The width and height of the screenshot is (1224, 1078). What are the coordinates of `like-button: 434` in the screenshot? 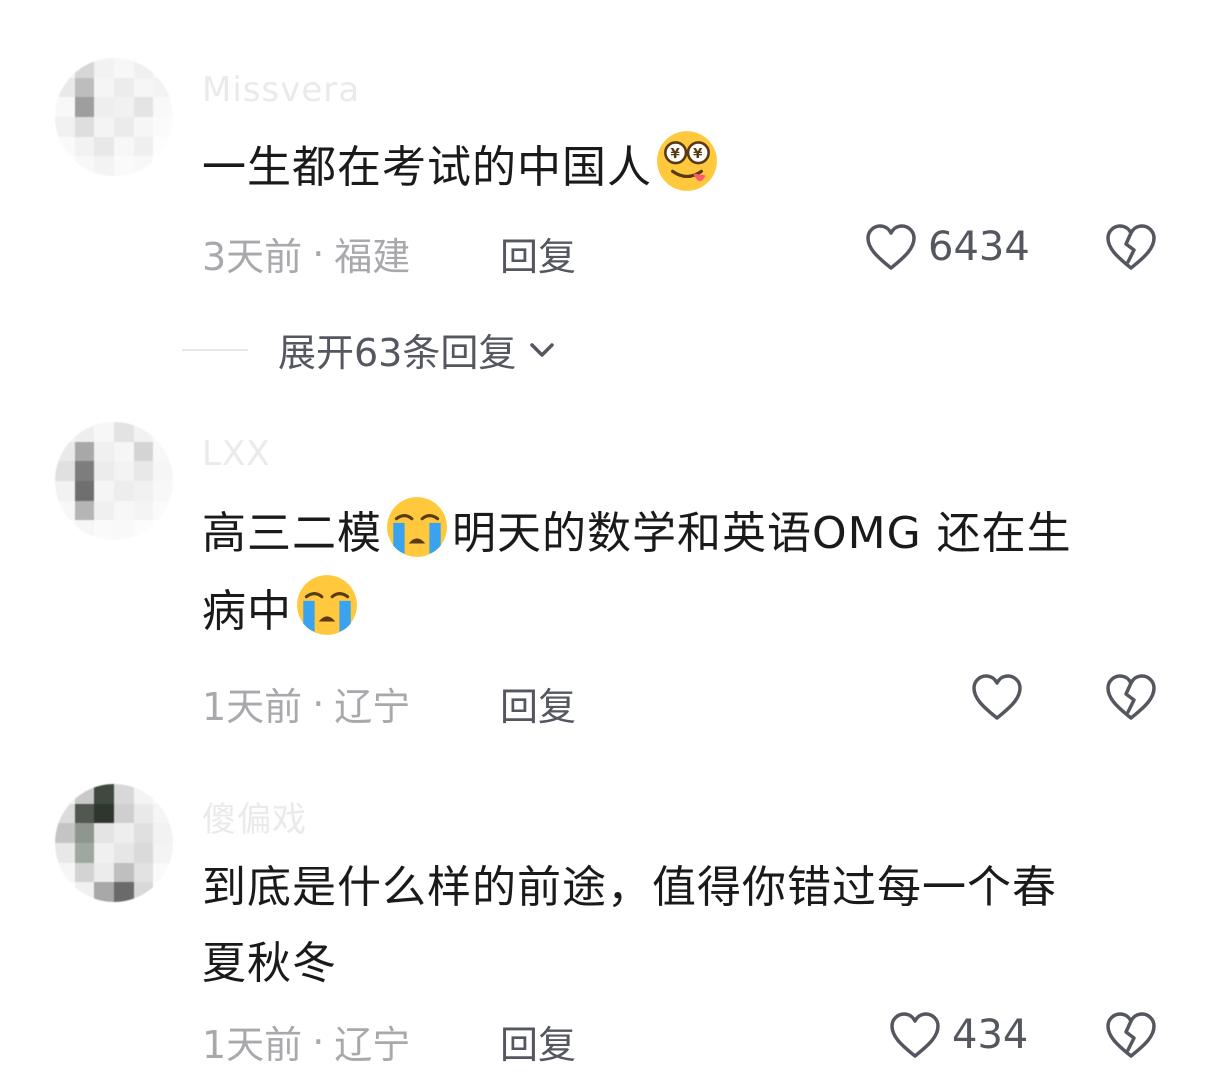 It's located at (958, 1035).